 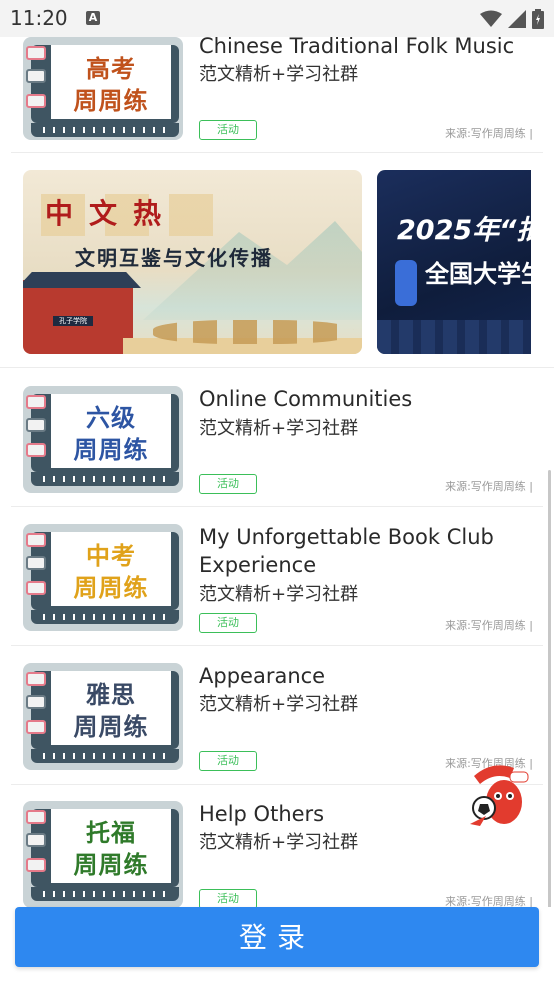 What do you see at coordinates (464, 230) in the screenshot?
I see `banner2-line1: 2025年“批` at bounding box center [464, 230].